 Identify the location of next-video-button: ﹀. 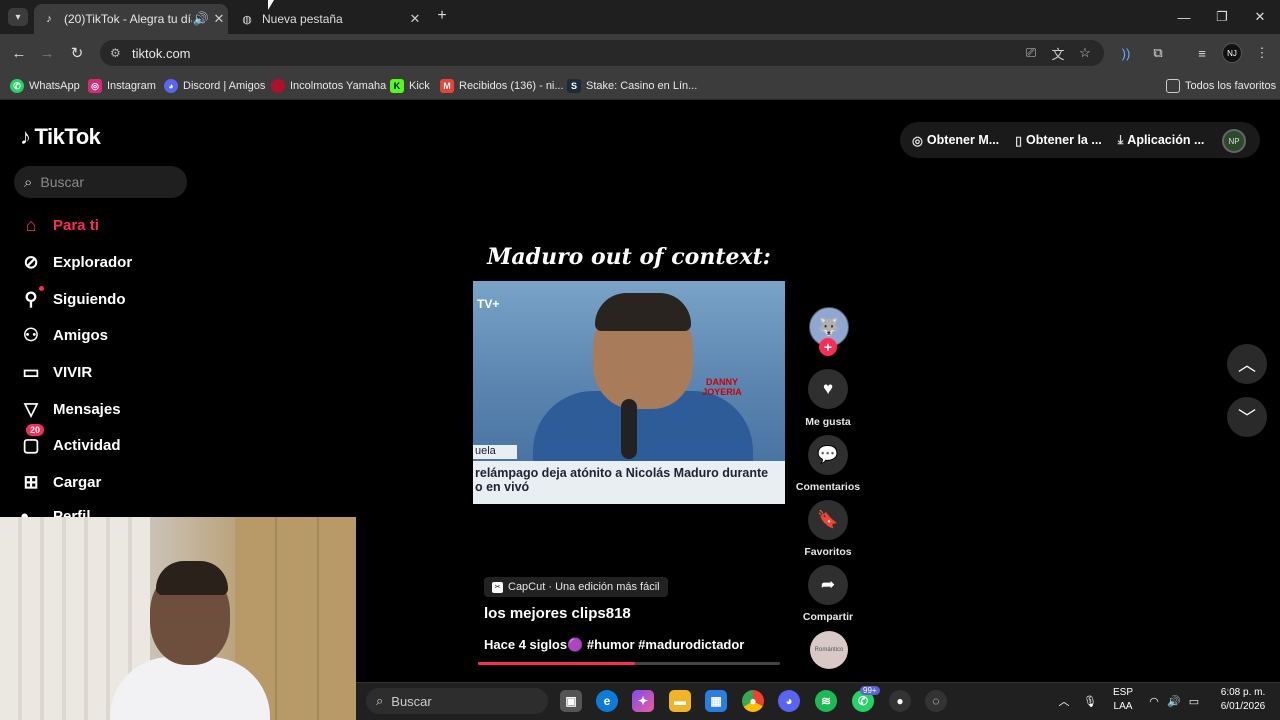
(1247, 417).